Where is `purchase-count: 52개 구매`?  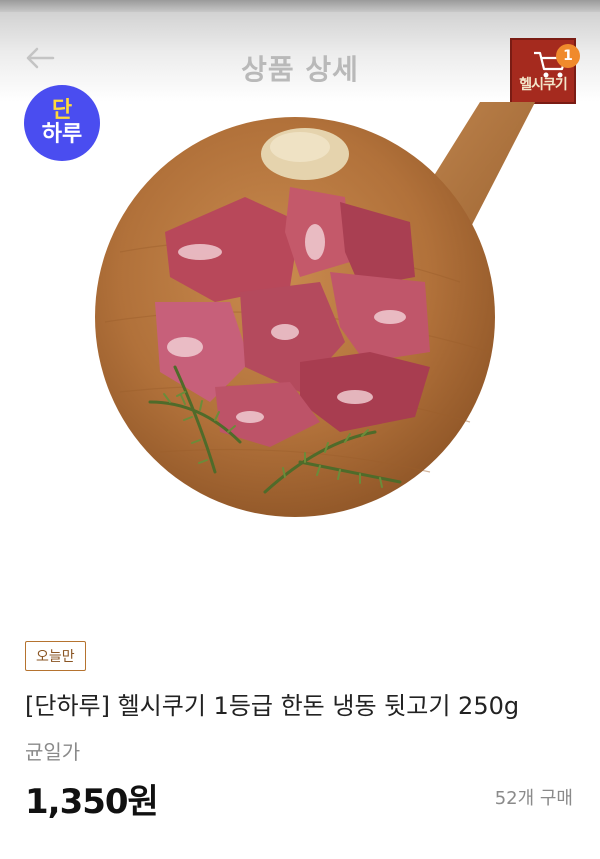
purchase-count: 52개 구매 is located at coordinates (533, 798).